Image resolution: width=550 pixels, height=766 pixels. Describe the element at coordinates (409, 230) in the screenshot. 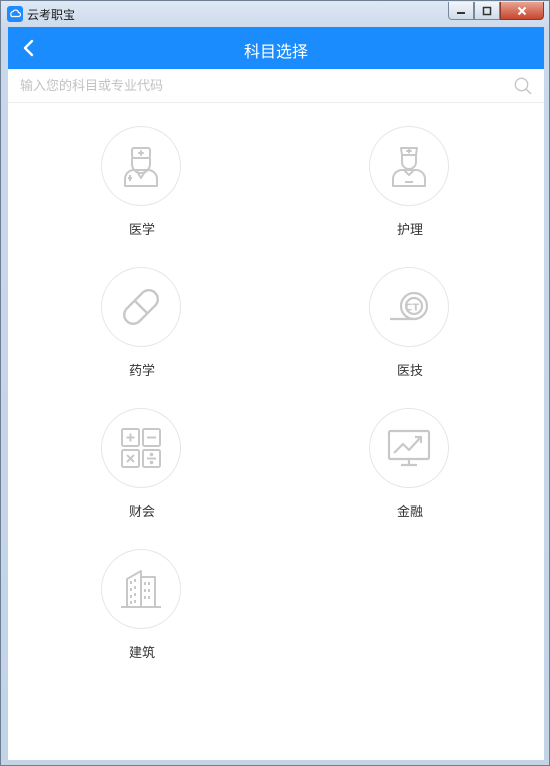

I see `subject-label: 护理` at that location.